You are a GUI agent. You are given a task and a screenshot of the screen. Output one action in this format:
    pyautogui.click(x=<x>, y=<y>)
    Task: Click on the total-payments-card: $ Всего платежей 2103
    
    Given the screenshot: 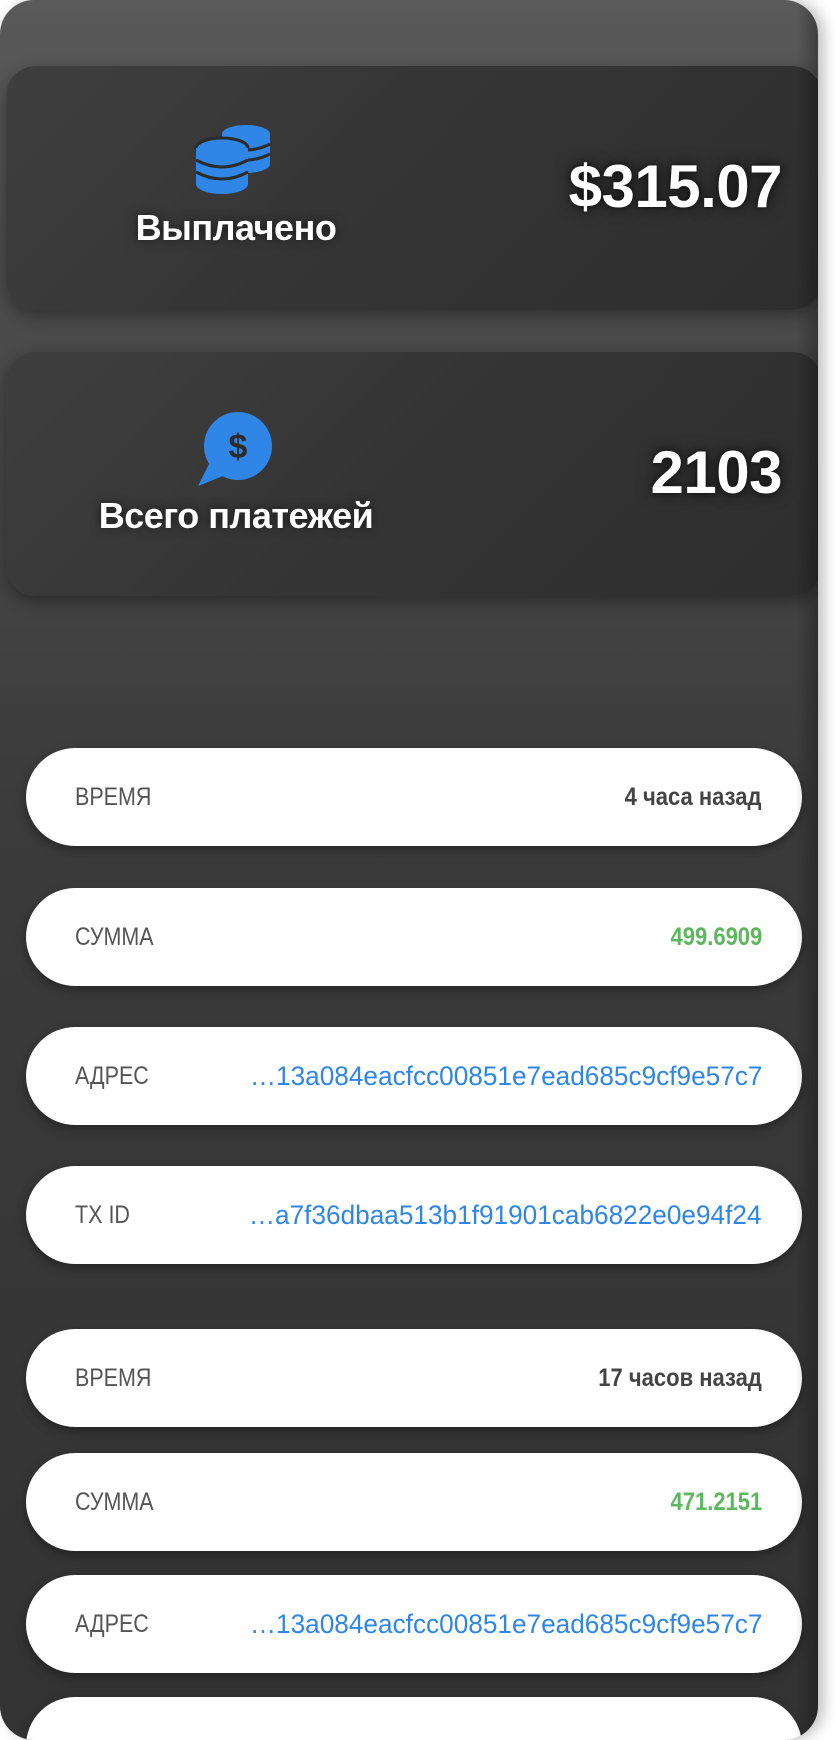 What is the action you would take?
    pyautogui.click(x=412, y=474)
    